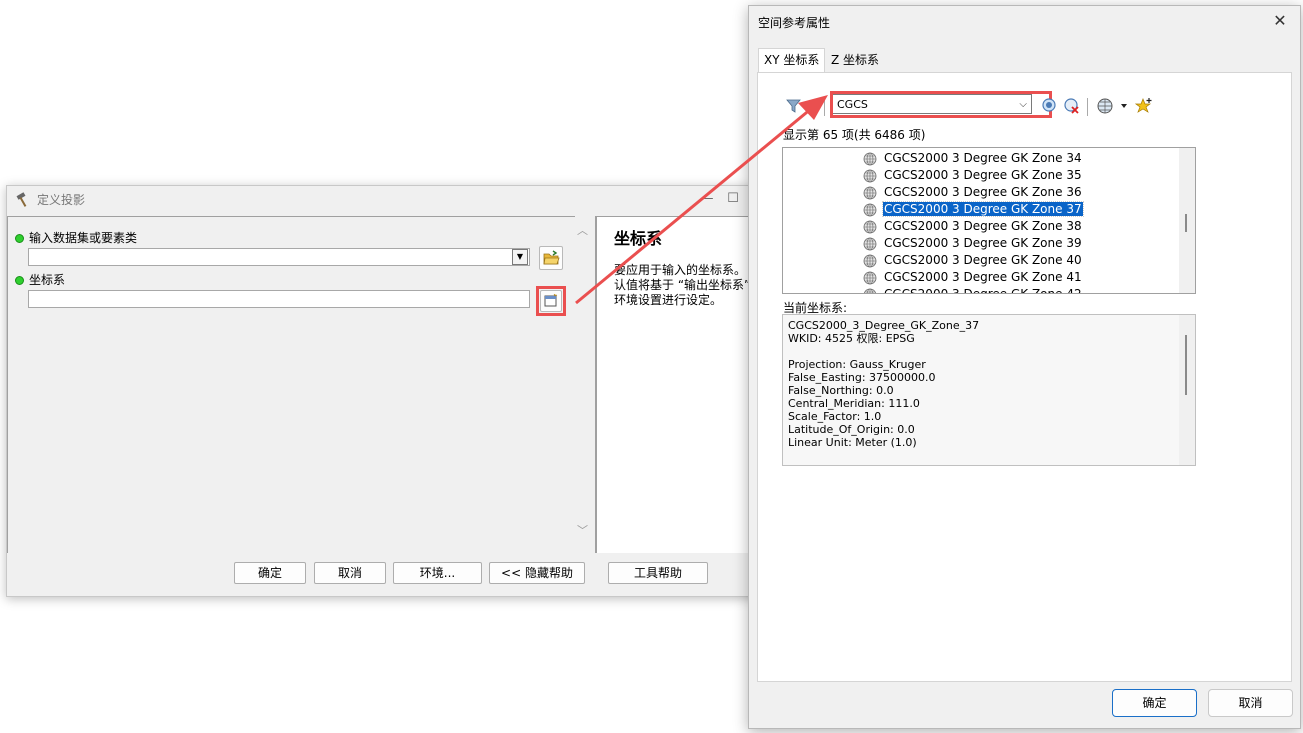 This screenshot has height=733, width=1303. I want to click on help-heading: 坐标系, so click(638, 238).